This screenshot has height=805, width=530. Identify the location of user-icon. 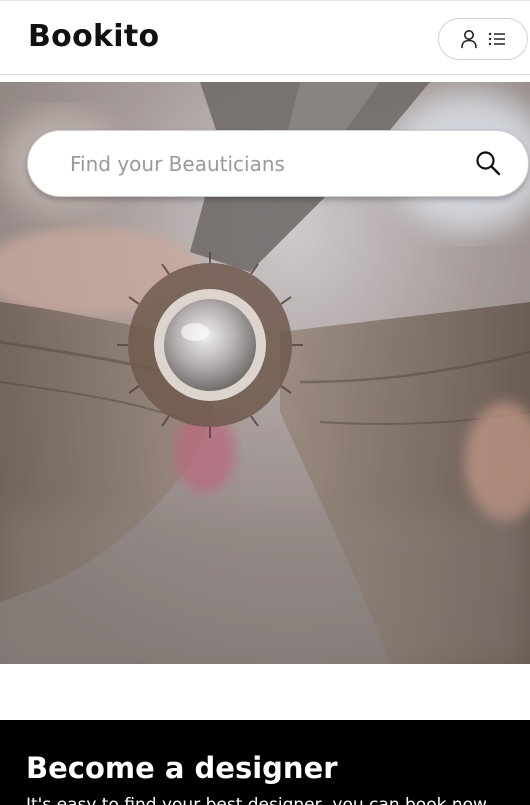
(469, 39).